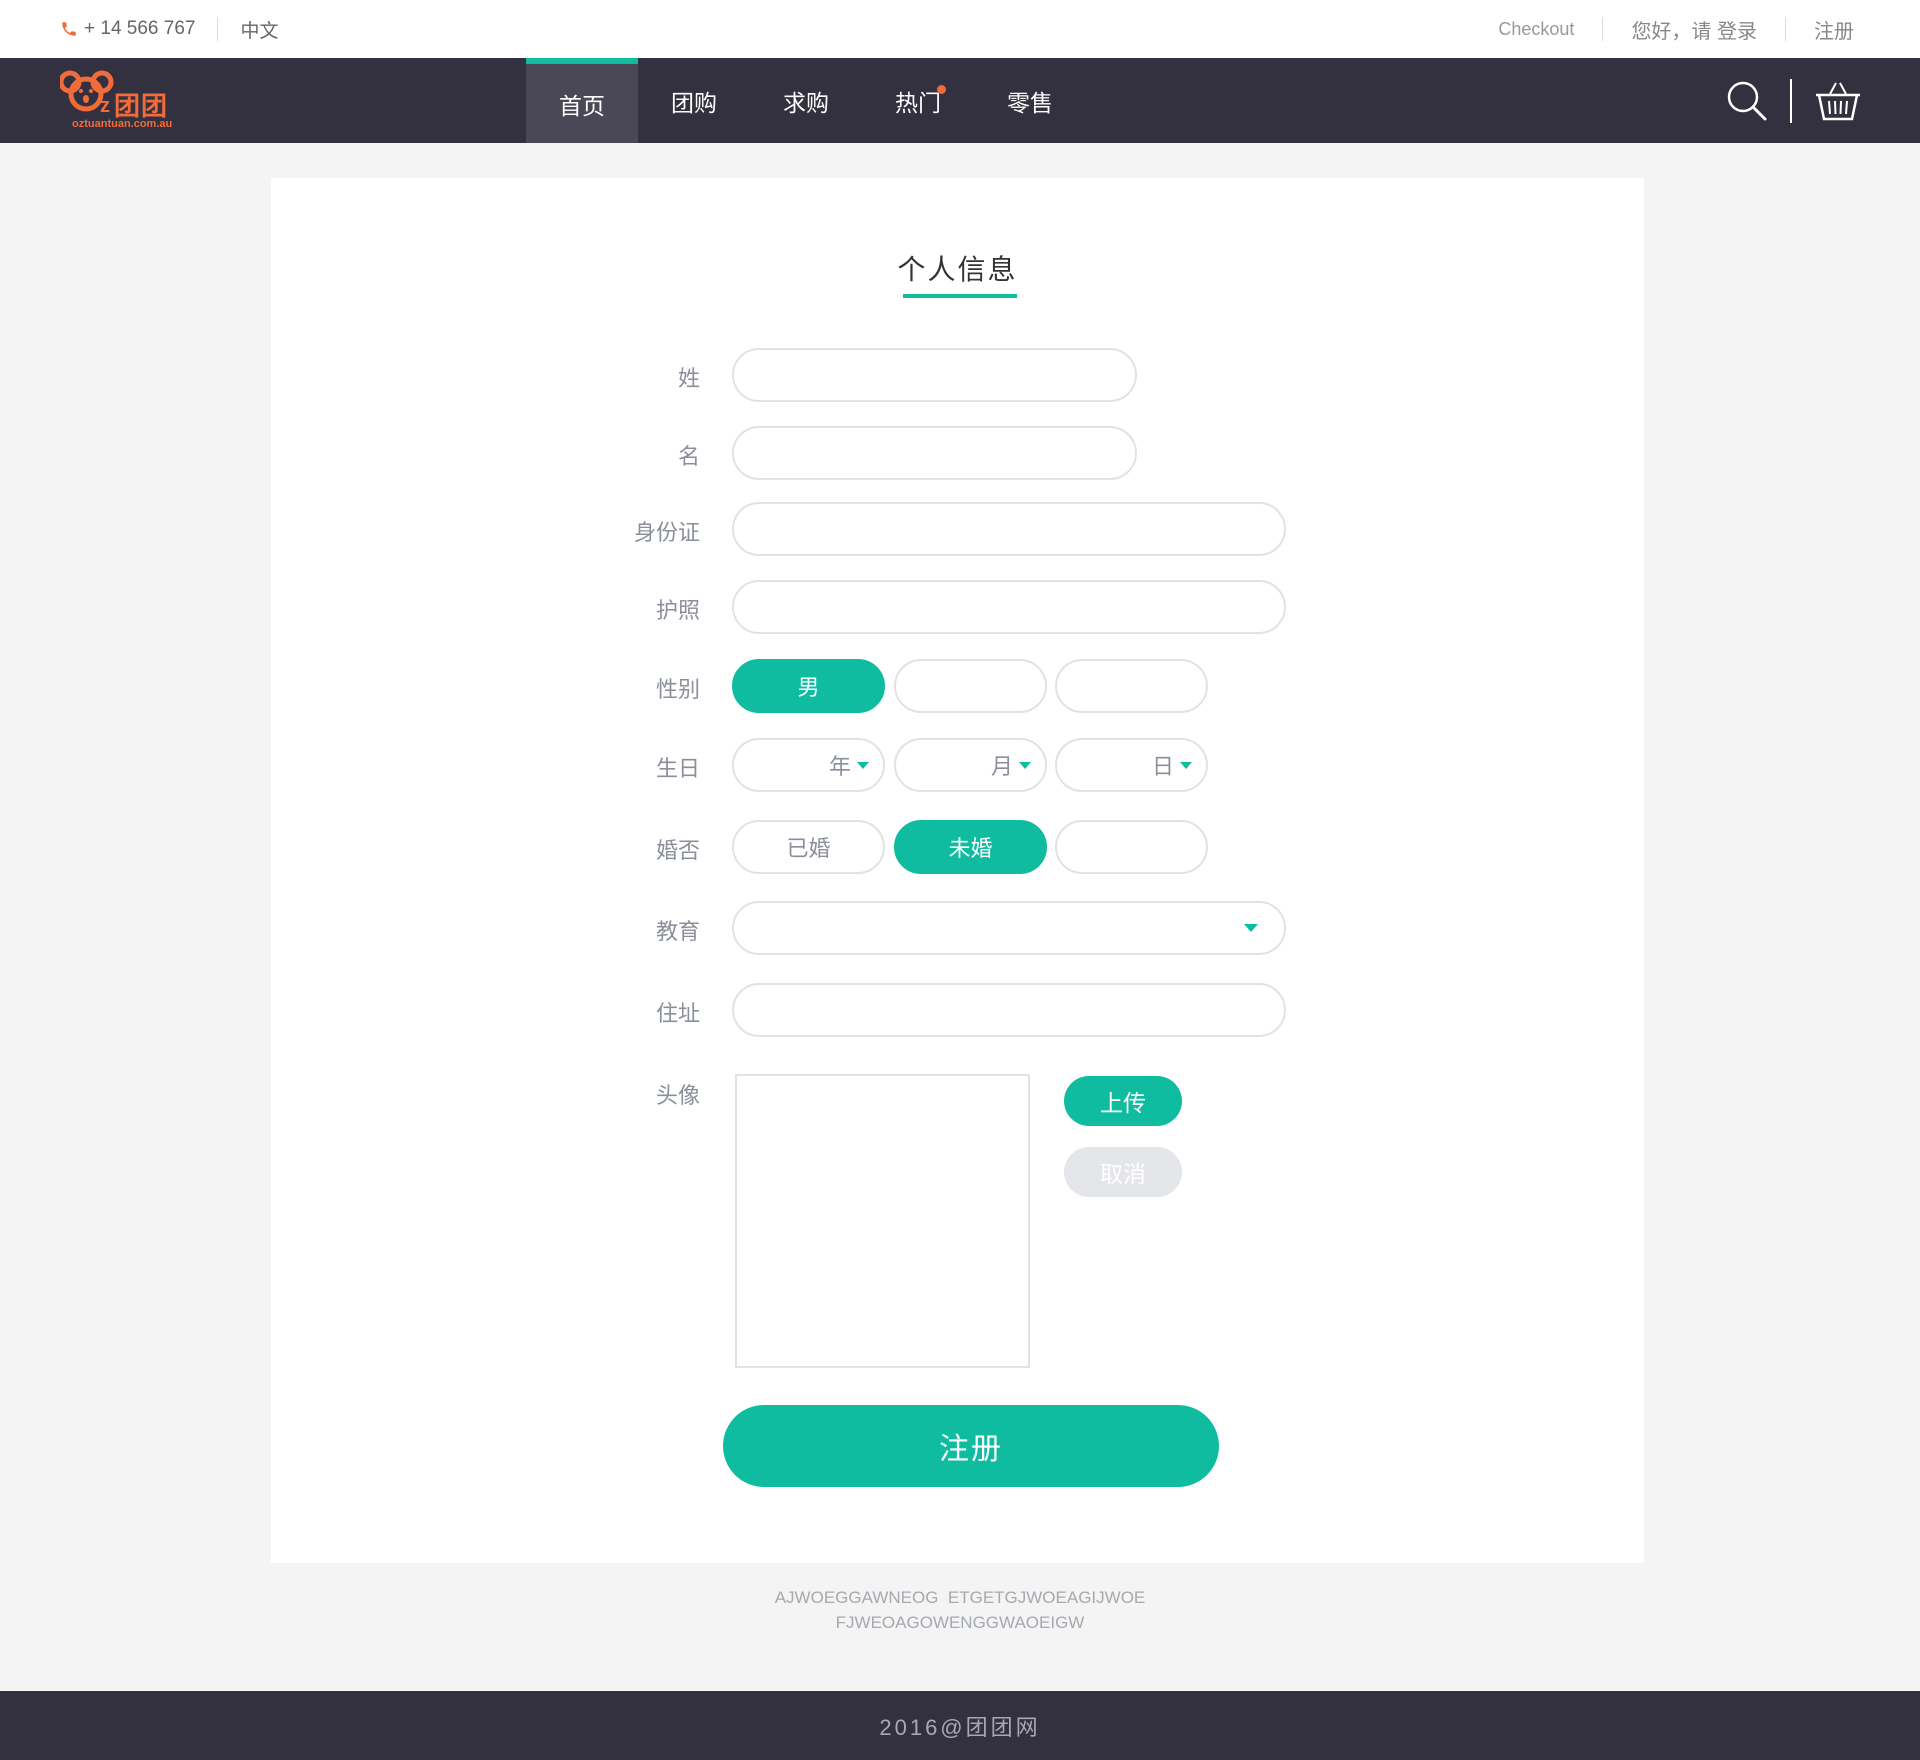 The image size is (1920, 1760). Describe the element at coordinates (882, 1221) in the screenshot. I see `avatar-preview` at that location.